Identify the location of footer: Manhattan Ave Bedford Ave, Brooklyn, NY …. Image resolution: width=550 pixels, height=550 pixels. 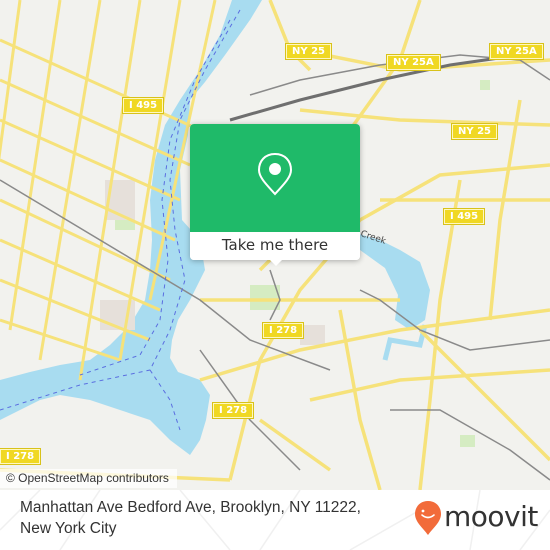
(275, 520).